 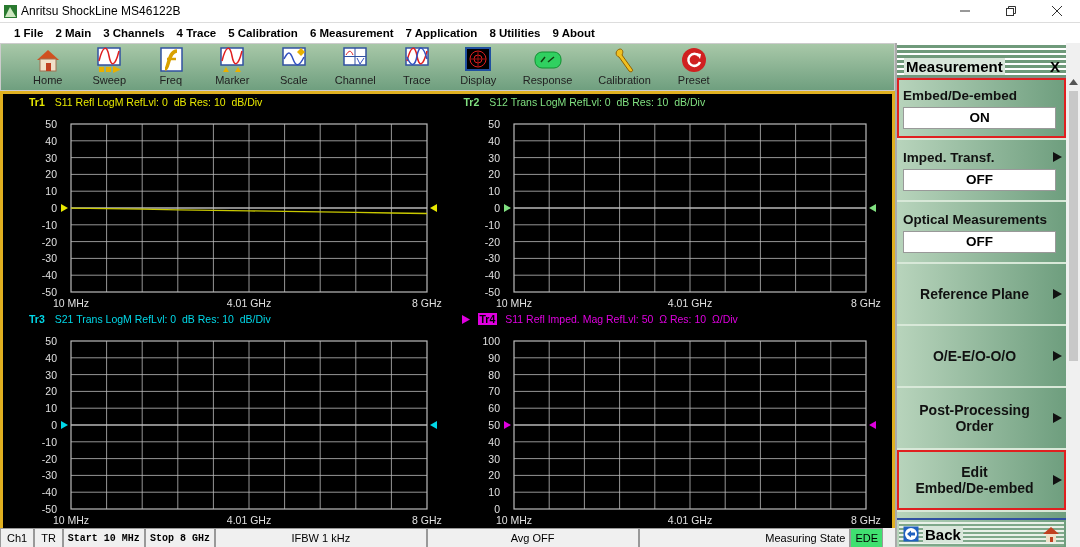 I want to click on trace-label: Tr1, so click(x=37, y=102).